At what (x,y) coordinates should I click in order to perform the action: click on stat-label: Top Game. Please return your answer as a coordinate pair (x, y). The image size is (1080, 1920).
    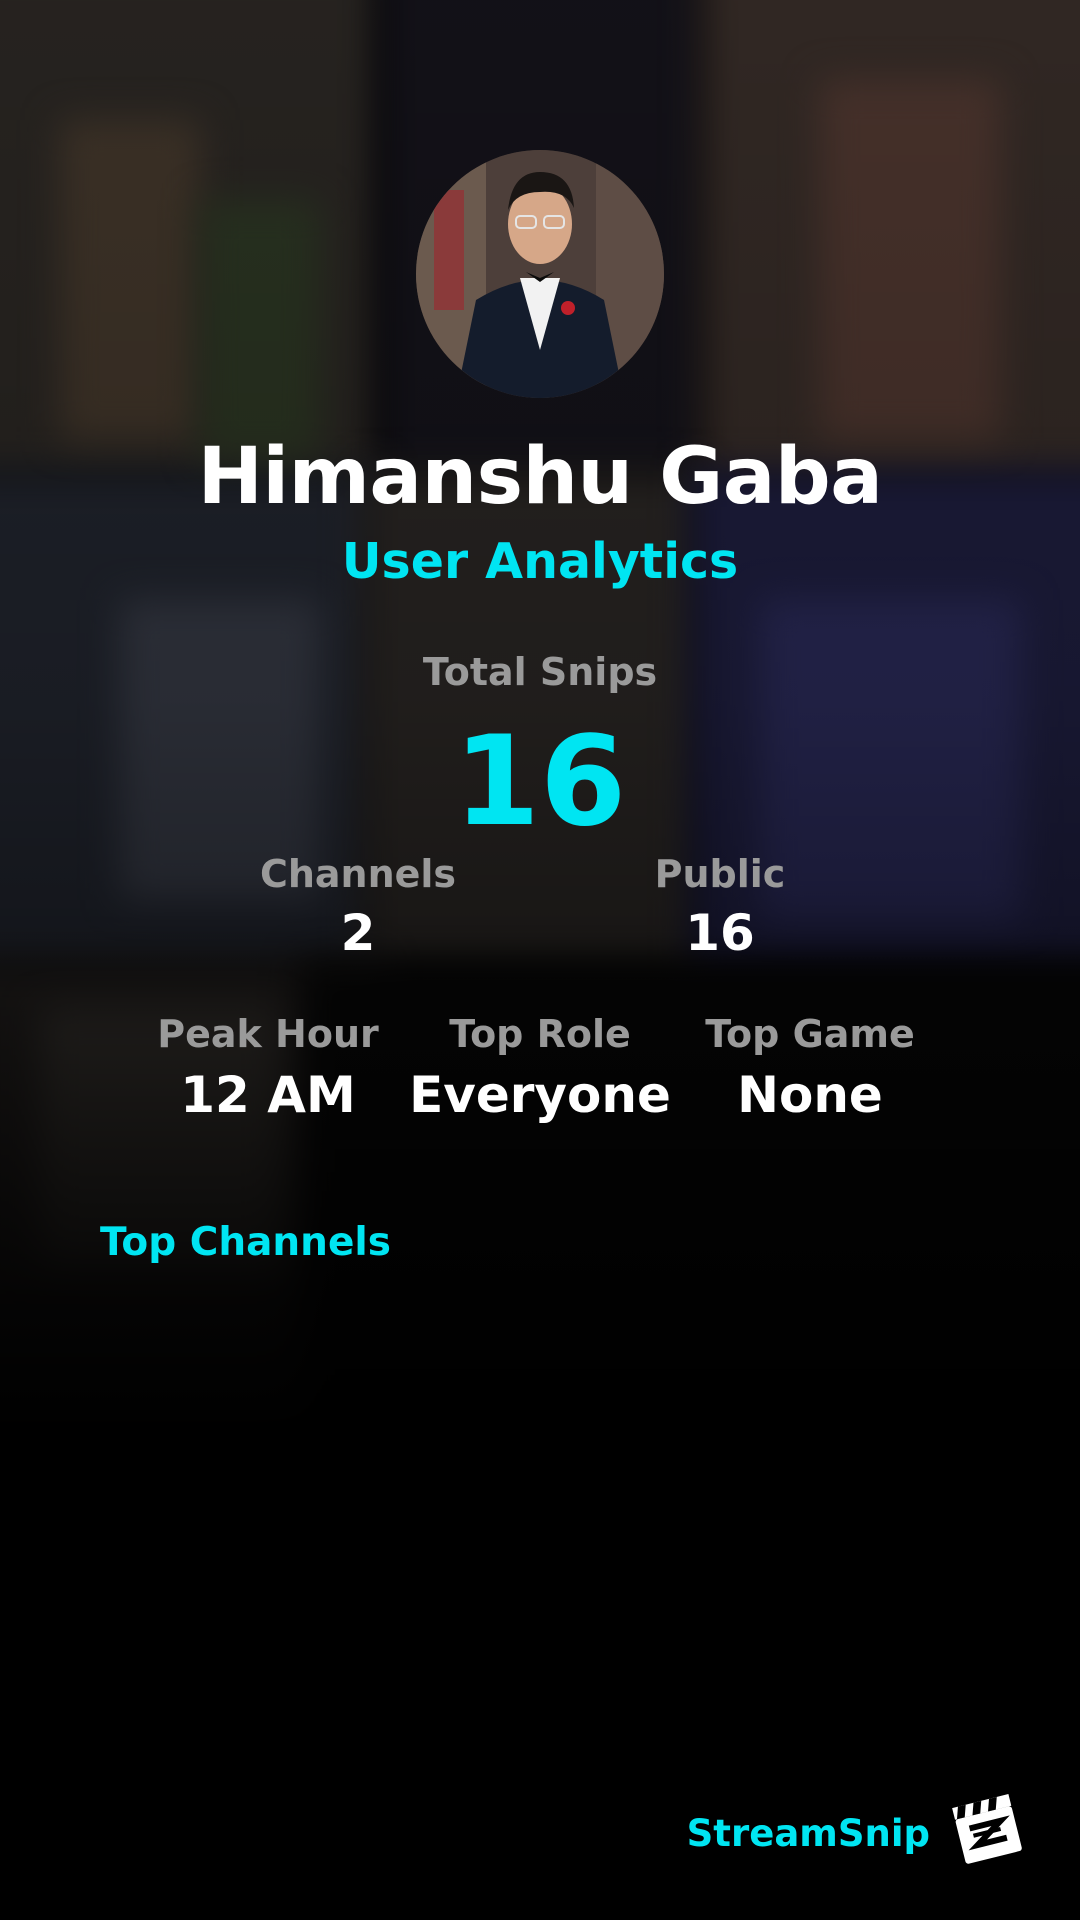
    Looking at the image, I should click on (810, 1034).